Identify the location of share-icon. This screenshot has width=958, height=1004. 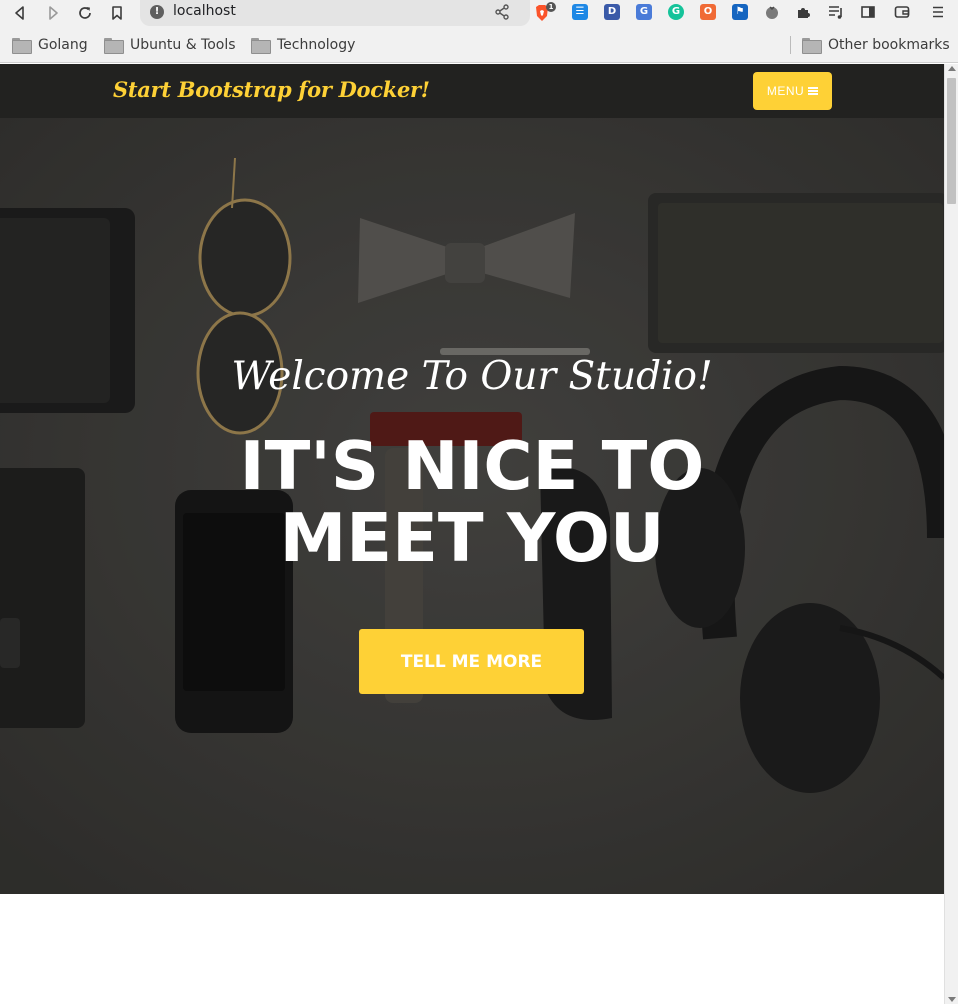
(502, 12).